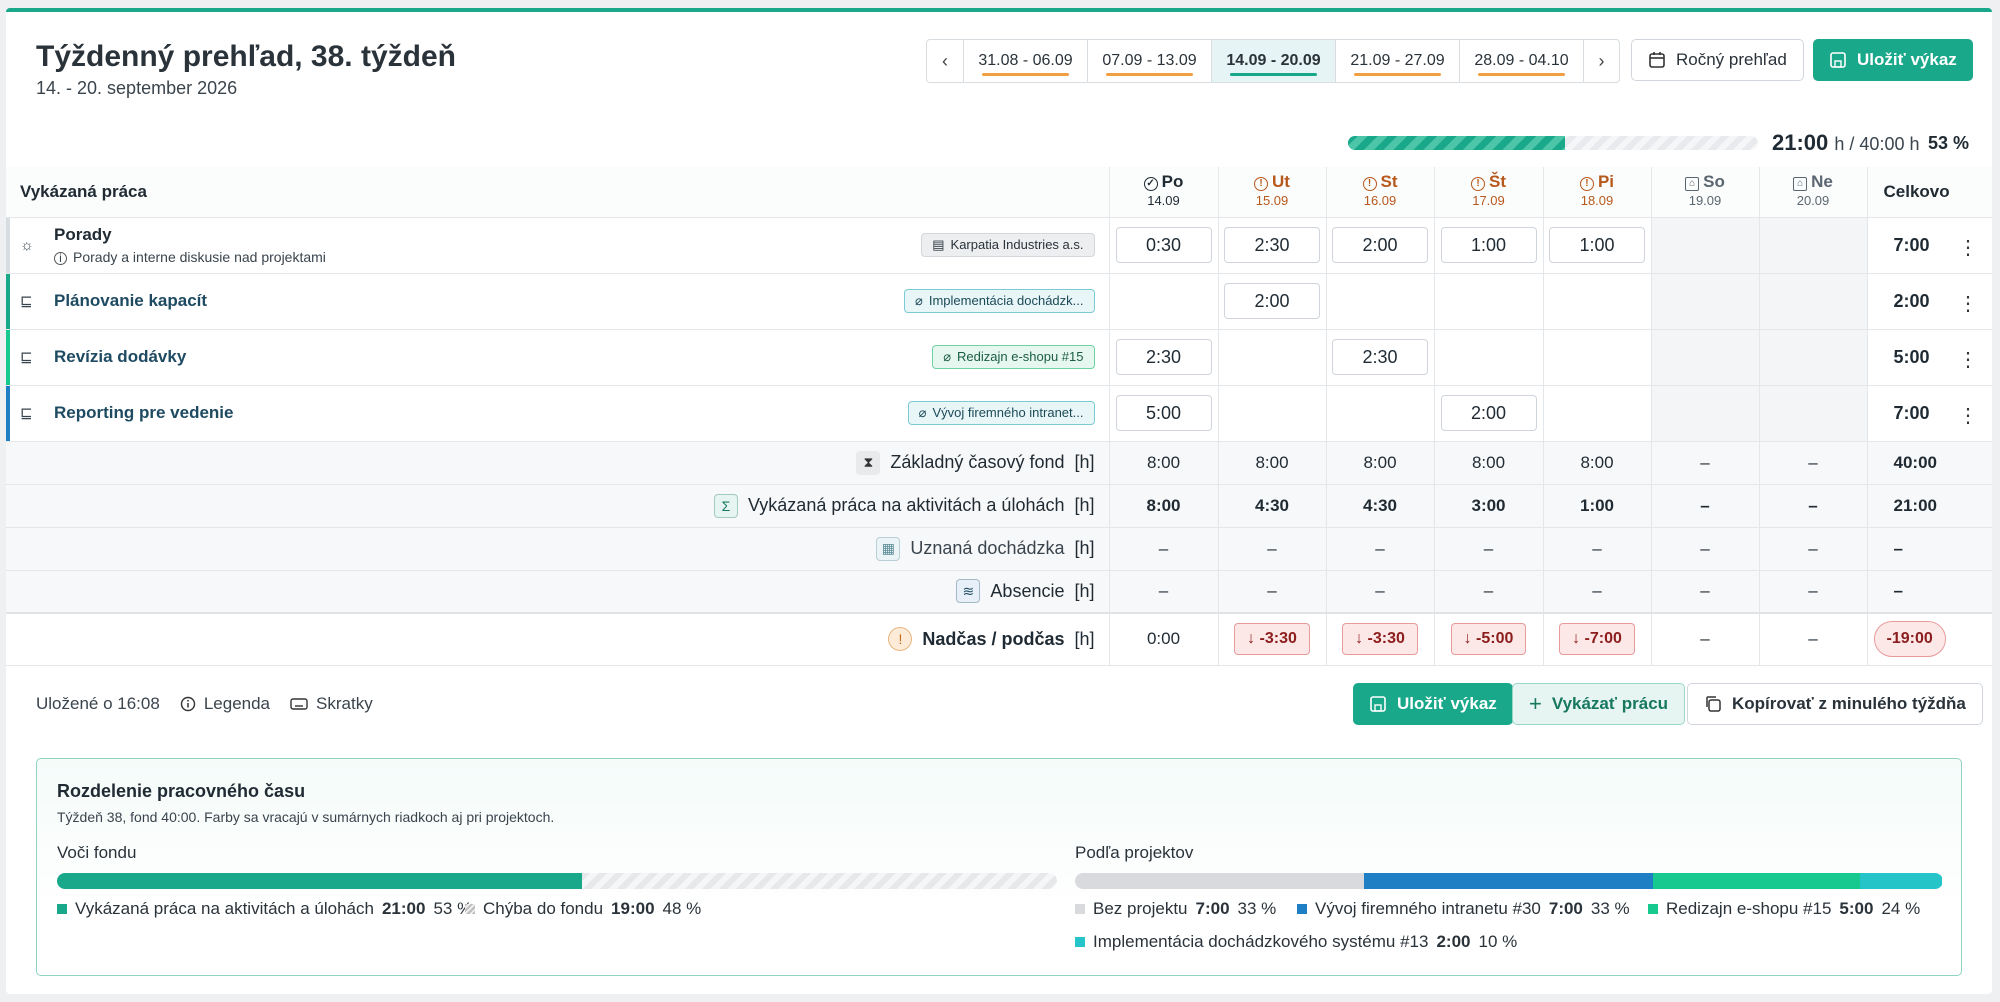 This screenshot has width=2000, height=1002. What do you see at coordinates (1163, 639) in the screenshot?
I see `overtime-value: 0:00` at bounding box center [1163, 639].